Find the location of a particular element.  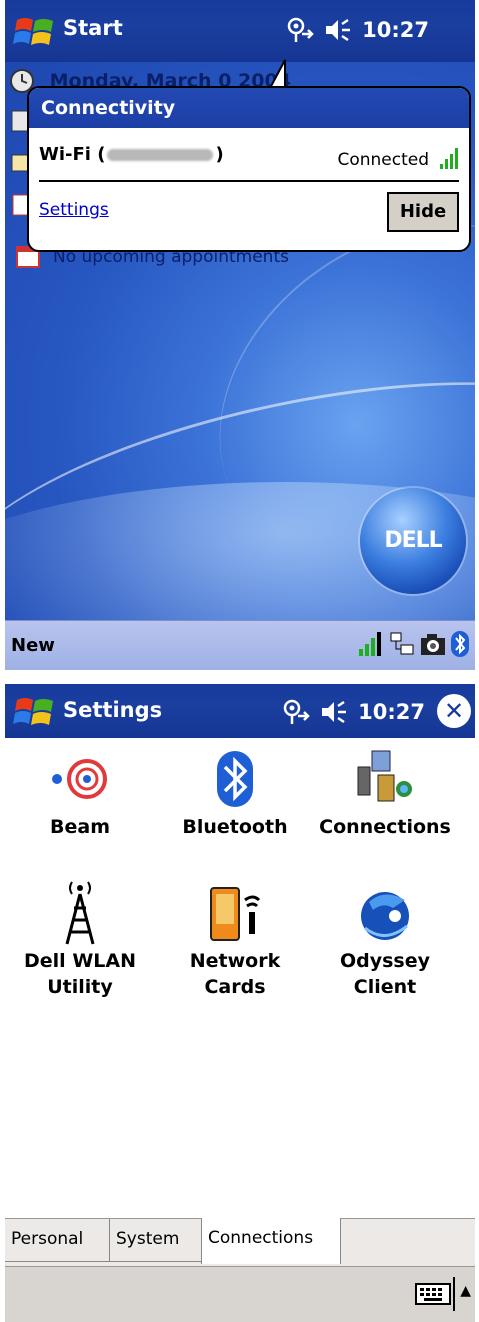

settings-link: Settings is located at coordinates (74, 210).